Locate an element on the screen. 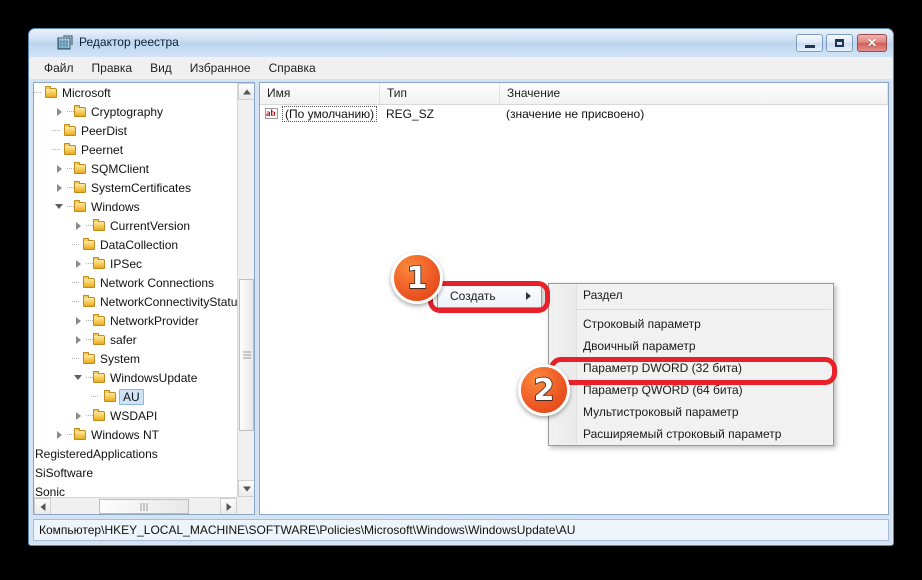  tree-node: PeerDist is located at coordinates (135, 130).